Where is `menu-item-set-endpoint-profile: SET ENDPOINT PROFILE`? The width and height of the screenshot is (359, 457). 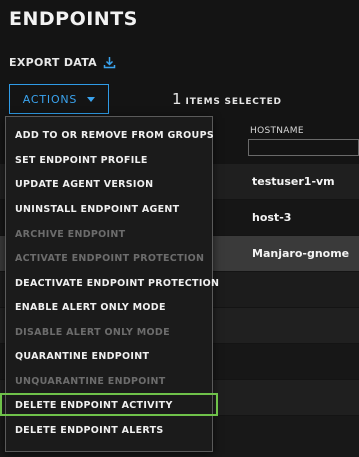 menu-item-set-endpoint-profile: SET ENDPOINT PROFILE is located at coordinates (81, 161).